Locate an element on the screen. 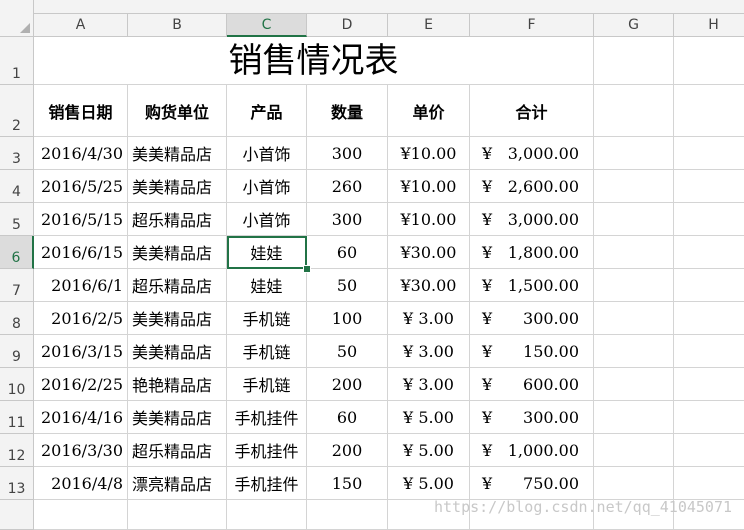  cell-price-row-11: ¥ 5.00 is located at coordinates (429, 417).